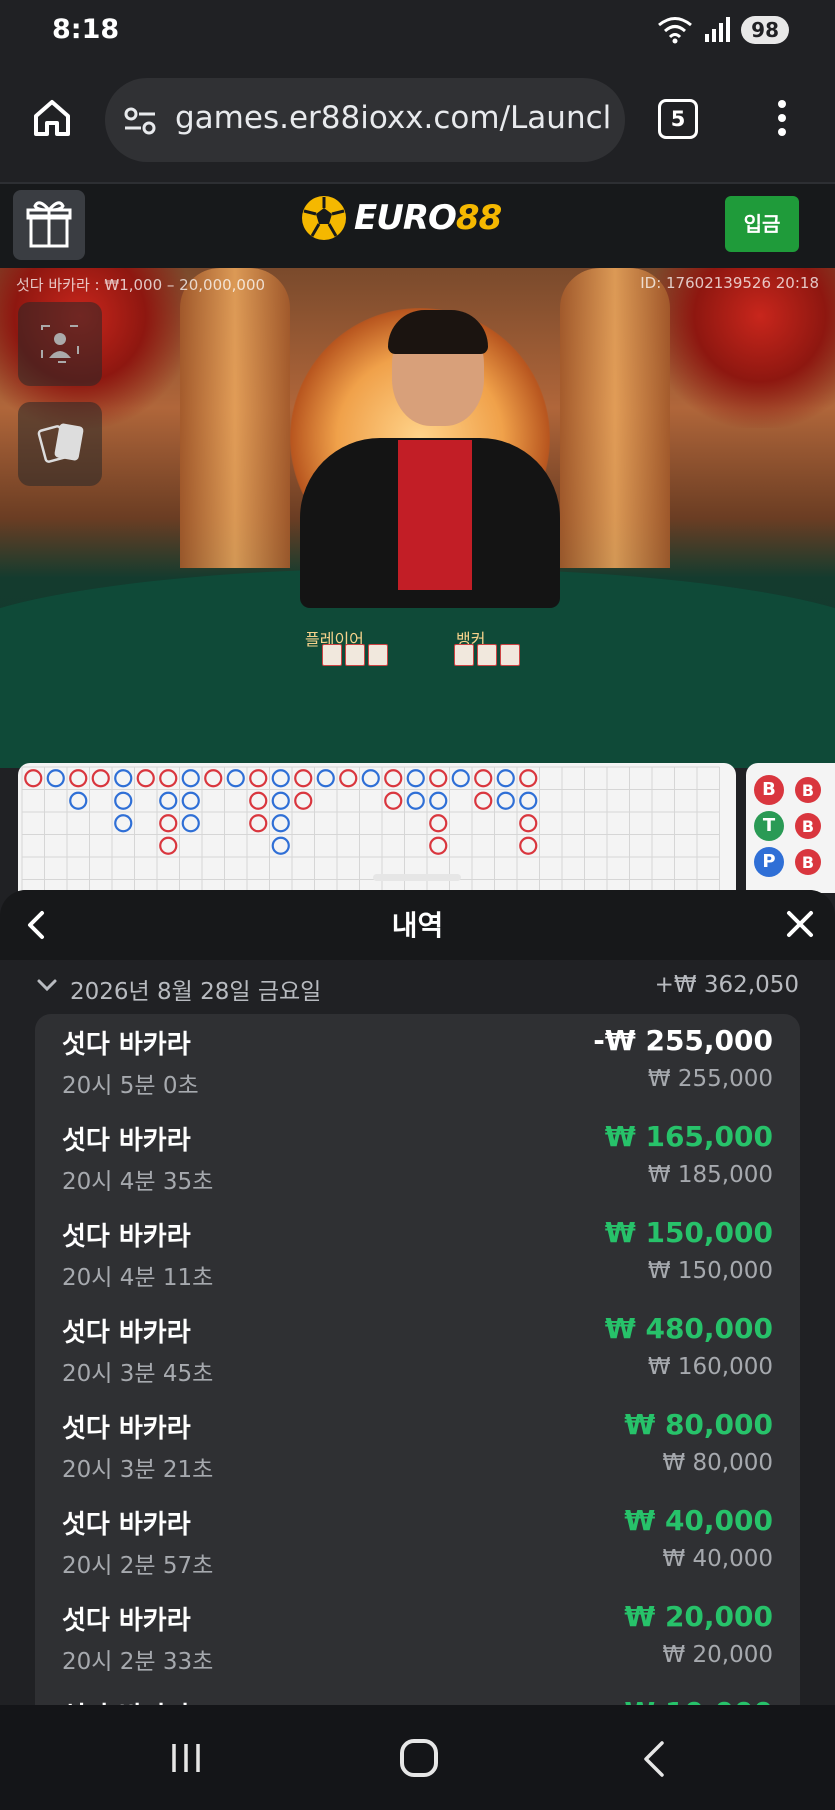  I want to click on site-settings-icon, so click(140, 121).